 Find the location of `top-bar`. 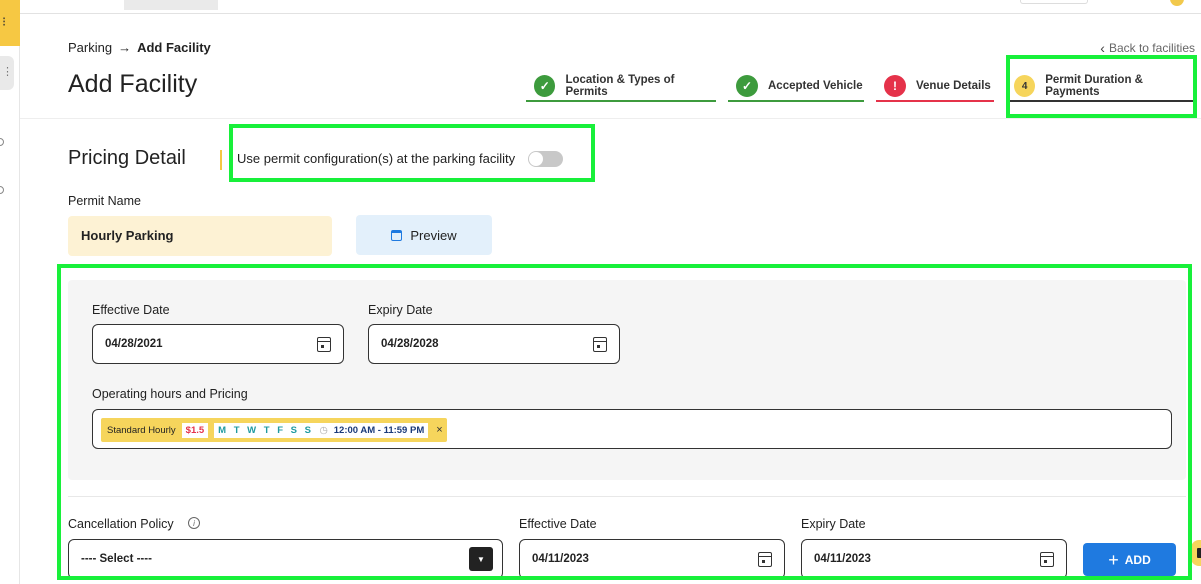

top-bar is located at coordinates (610, 7).